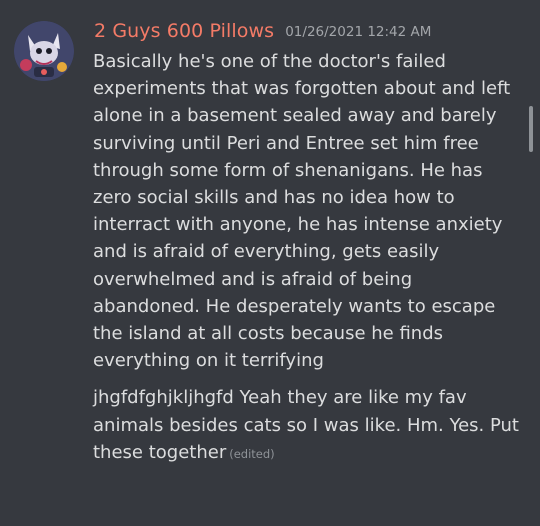 Image resolution: width=540 pixels, height=526 pixels. I want to click on message-header: 2 Guys 600 Pillows 01/26/2021 12:42 AM, so click(262, 31).